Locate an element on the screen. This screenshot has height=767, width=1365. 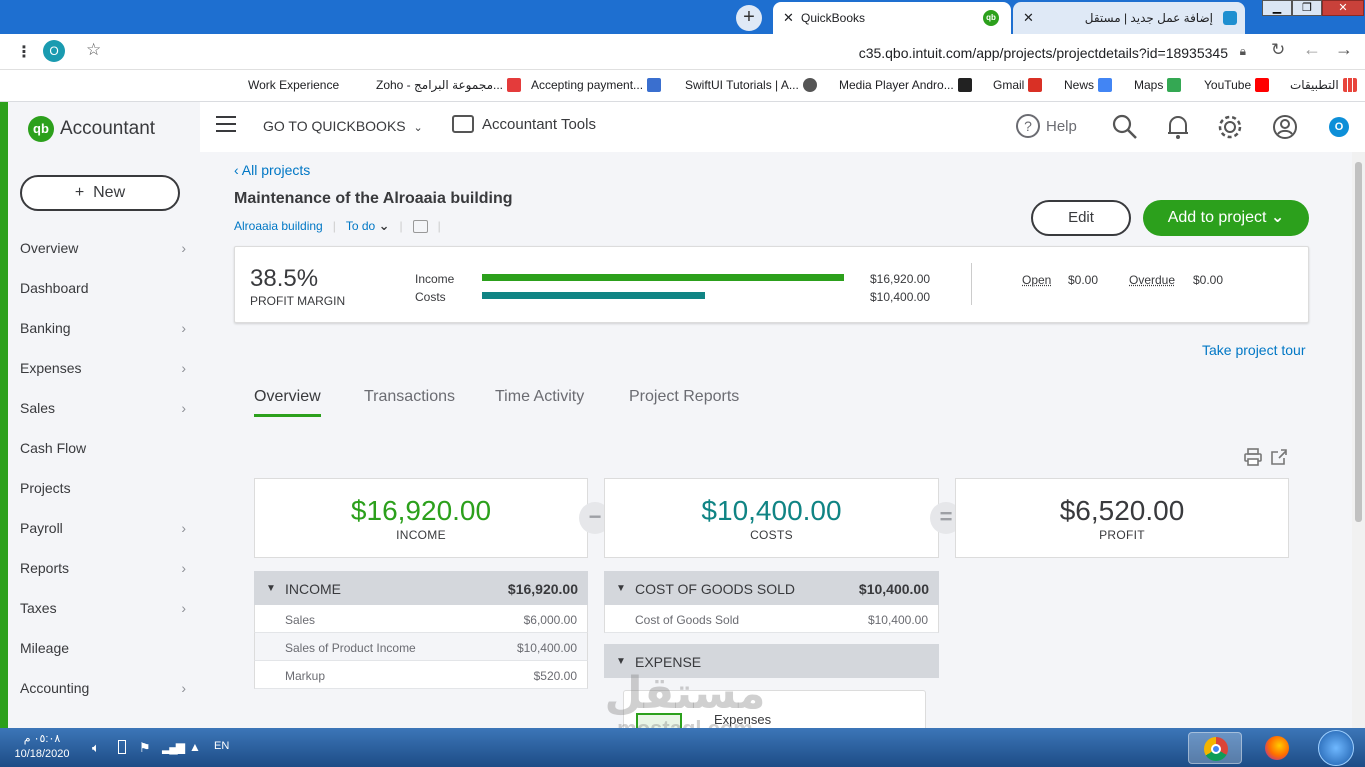
back-arrow-icon: ← is located at coordinates (1312, 49).